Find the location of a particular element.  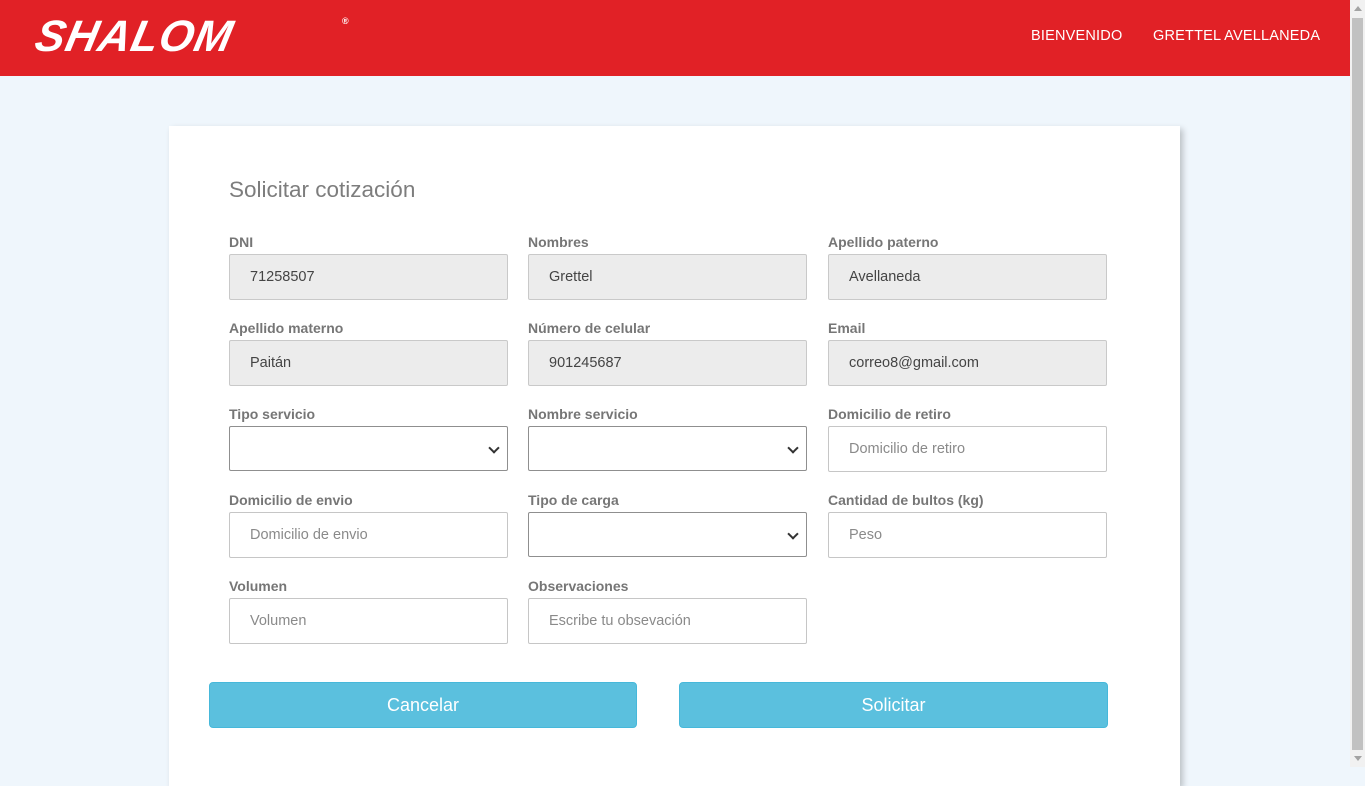

apellido-paterno-field: Avellaneda is located at coordinates (967, 277).